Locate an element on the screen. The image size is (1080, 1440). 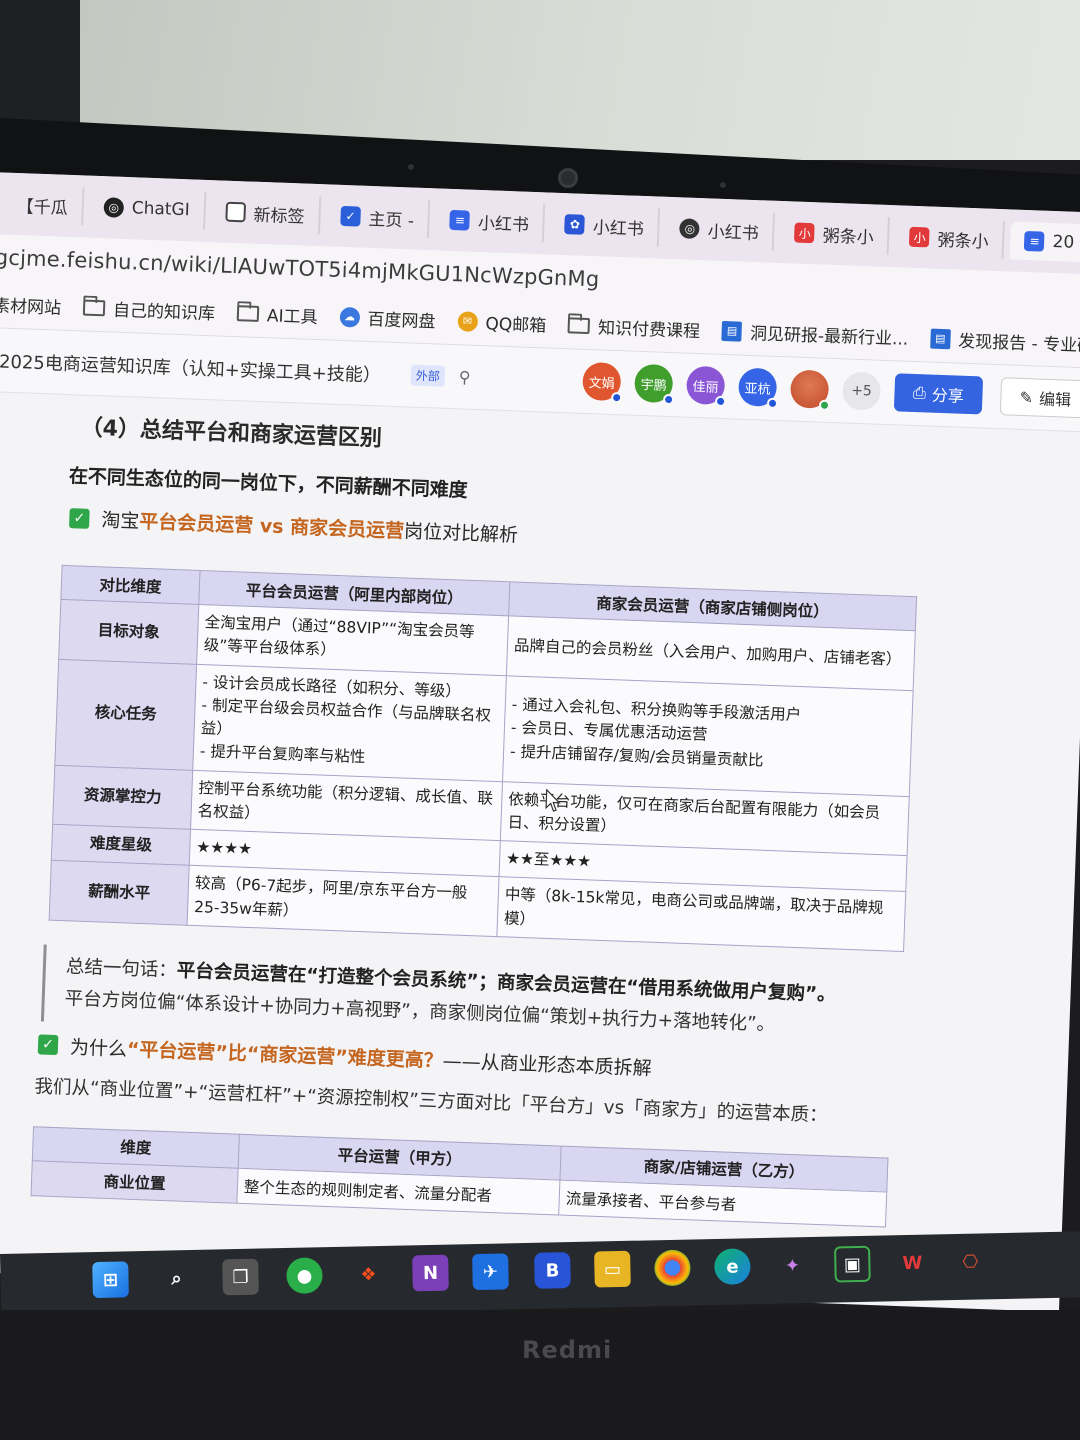
laptop-base is located at coordinates (540, 1375).